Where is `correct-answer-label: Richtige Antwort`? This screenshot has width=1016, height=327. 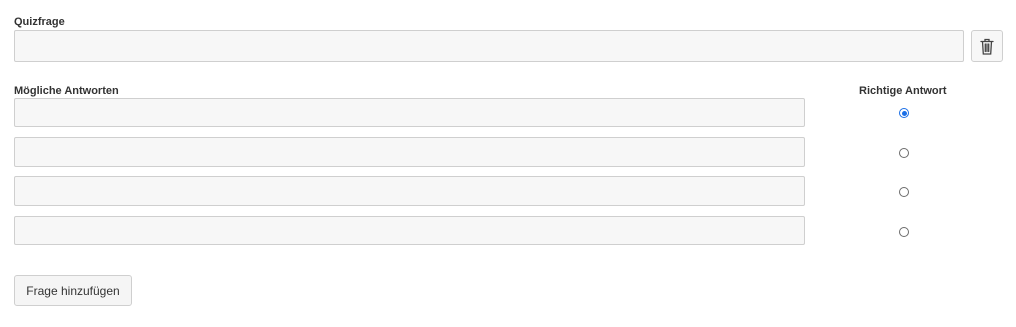
correct-answer-label: Richtige Antwort is located at coordinates (903, 91).